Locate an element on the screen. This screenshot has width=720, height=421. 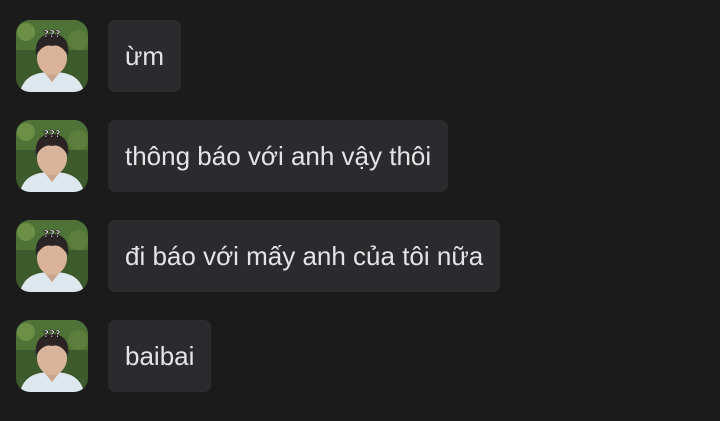
message-bubble: đi báo với mấy anh của tôi nữa is located at coordinates (304, 256).